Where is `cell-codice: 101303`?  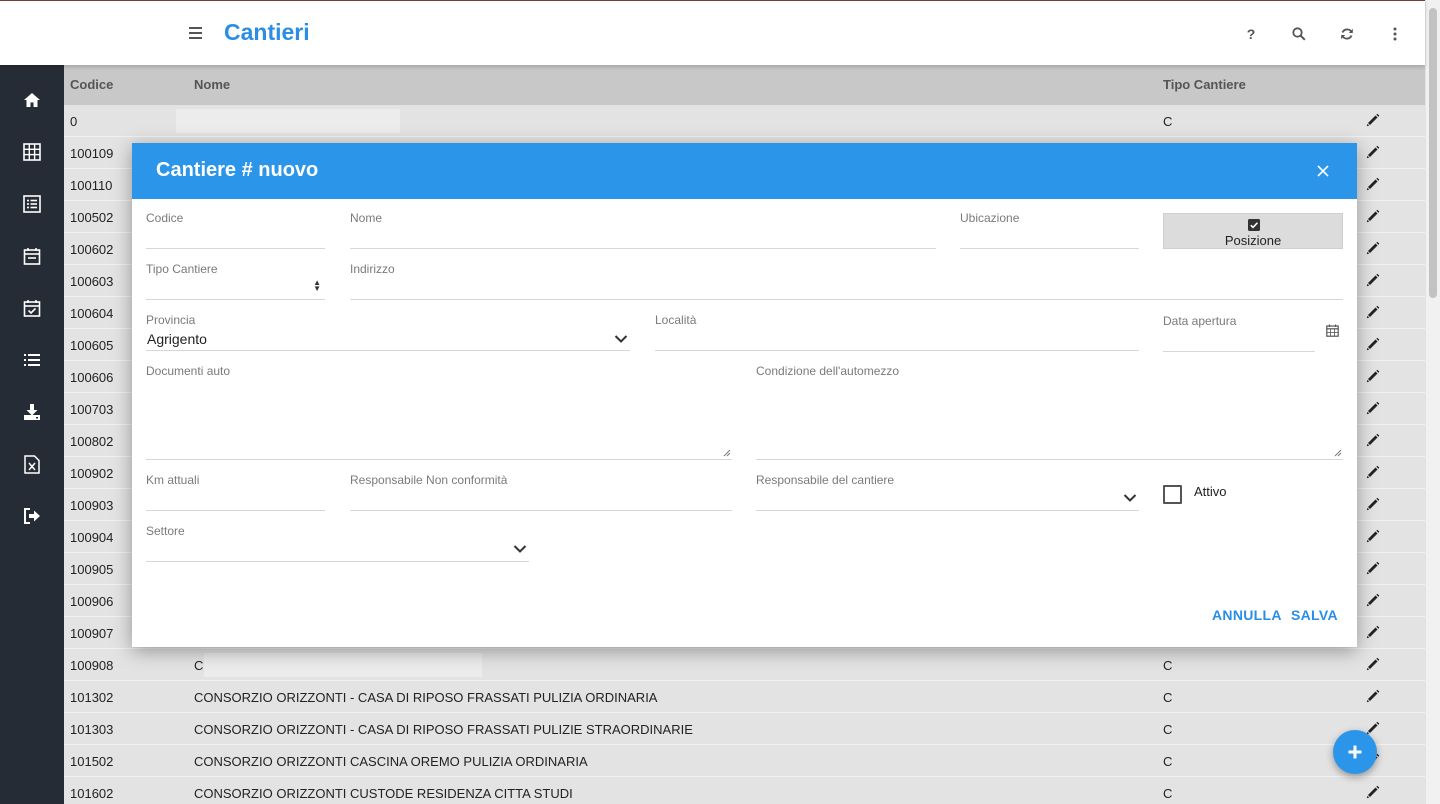 cell-codice: 101303 is located at coordinates (92, 729).